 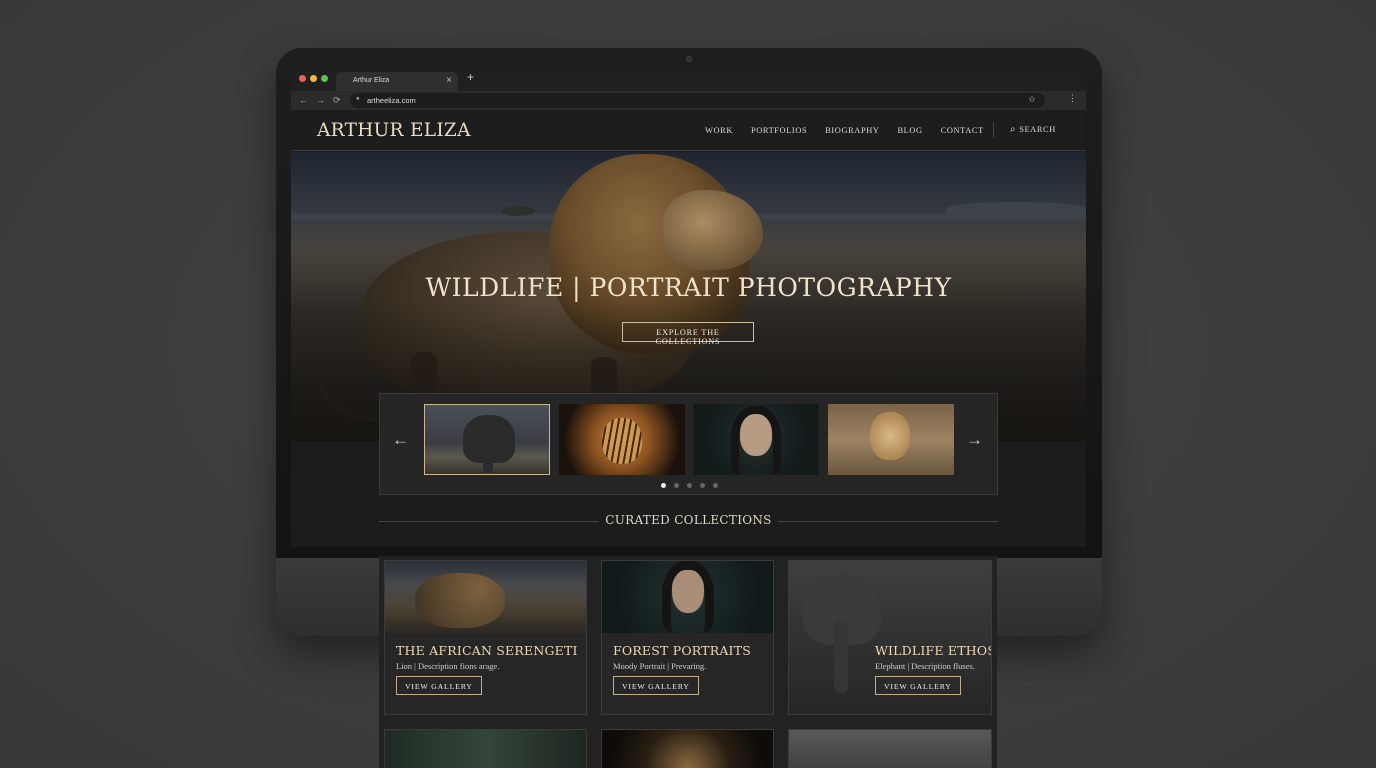 I want to click on minimize-window-dot, so click(x=313, y=78).